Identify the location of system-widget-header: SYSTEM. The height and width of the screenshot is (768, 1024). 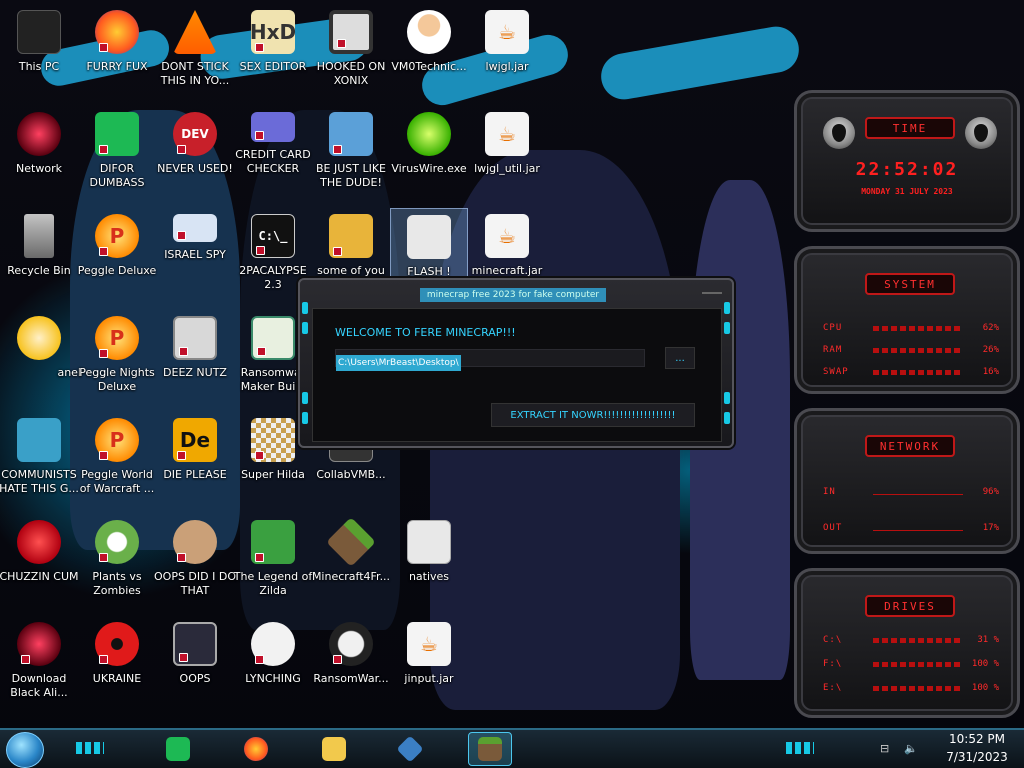
(910, 284).